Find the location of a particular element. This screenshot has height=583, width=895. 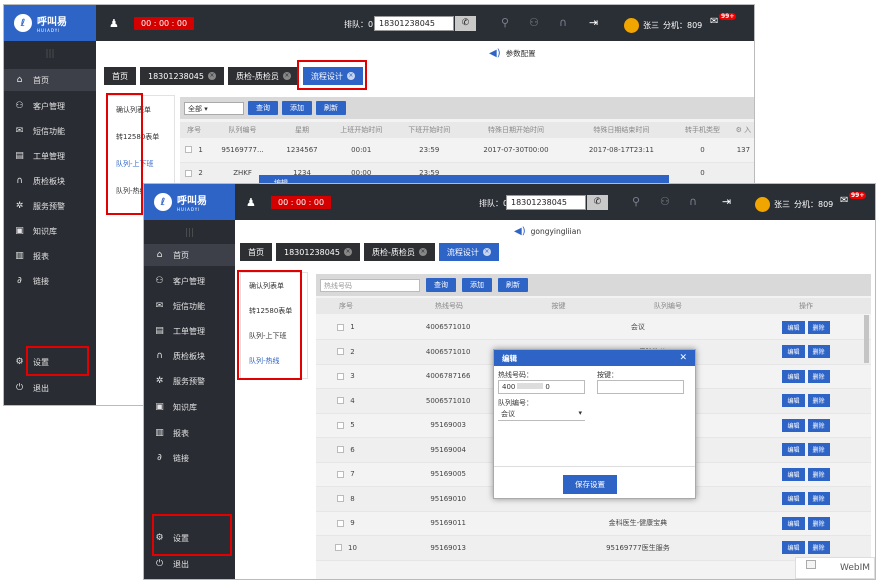

user-icon: ♟ is located at coordinates (251, 202).